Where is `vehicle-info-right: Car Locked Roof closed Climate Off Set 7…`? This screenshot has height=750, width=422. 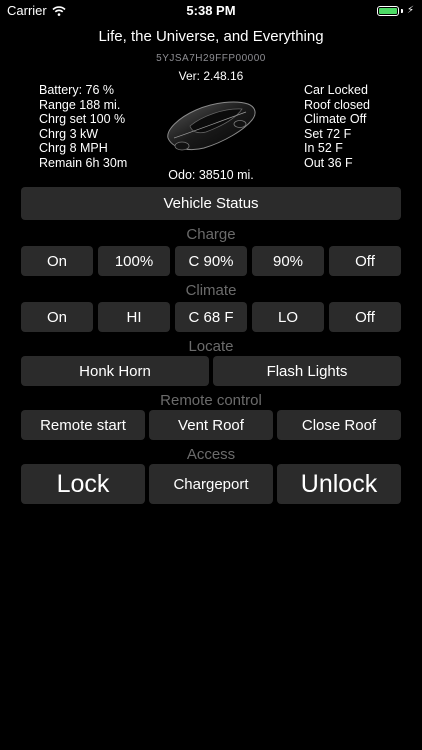
vehicle-info-right: Car Locked Roof closed Climate Off Set 7… is located at coordinates (337, 126).